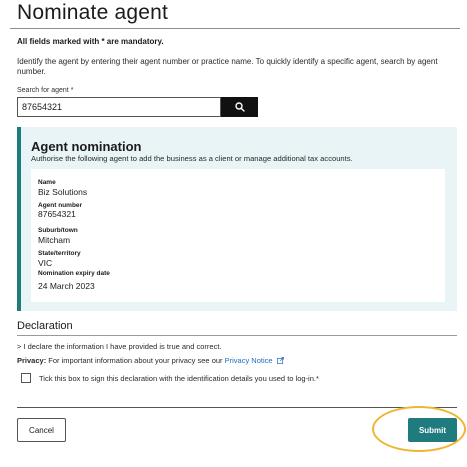 Image resolution: width=467 pixels, height=467 pixels. What do you see at coordinates (45, 90) in the screenshot?
I see `search-label: Search for agent *` at bounding box center [45, 90].